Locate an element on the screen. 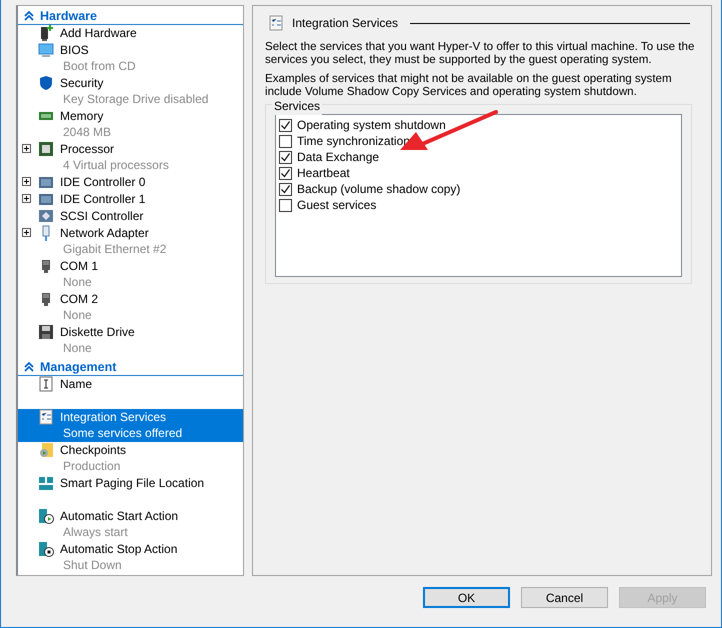 This screenshot has width=722, height=628. tree-item: COM 2 None is located at coordinates (130, 307).